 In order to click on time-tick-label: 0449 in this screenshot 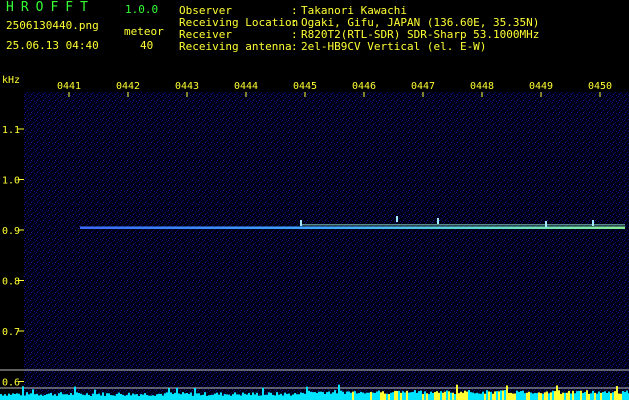, I will do `click(541, 86)`.